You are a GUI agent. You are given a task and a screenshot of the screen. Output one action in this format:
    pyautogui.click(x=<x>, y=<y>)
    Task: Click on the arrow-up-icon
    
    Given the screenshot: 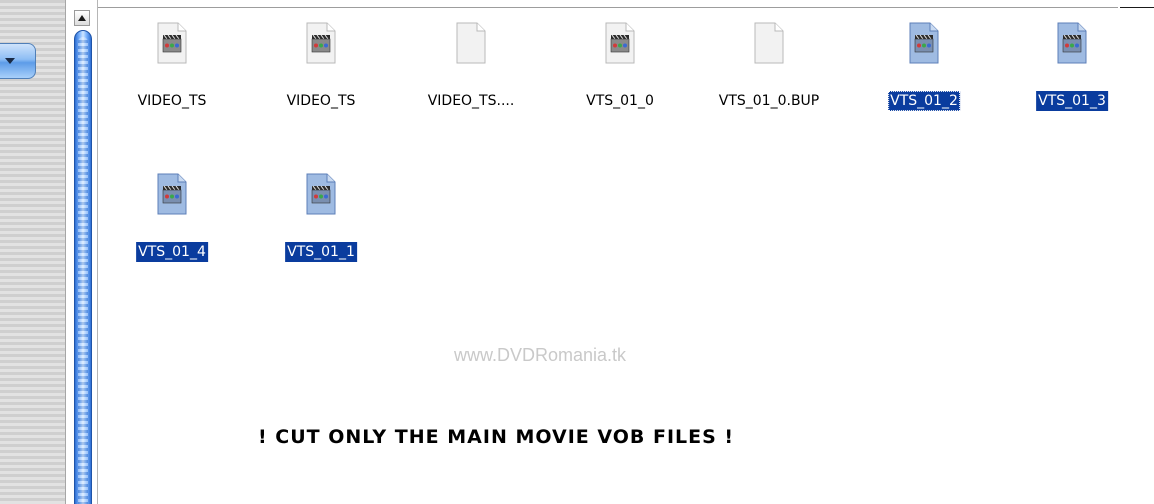 What is the action you would take?
    pyautogui.click(x=82, y=18)
    